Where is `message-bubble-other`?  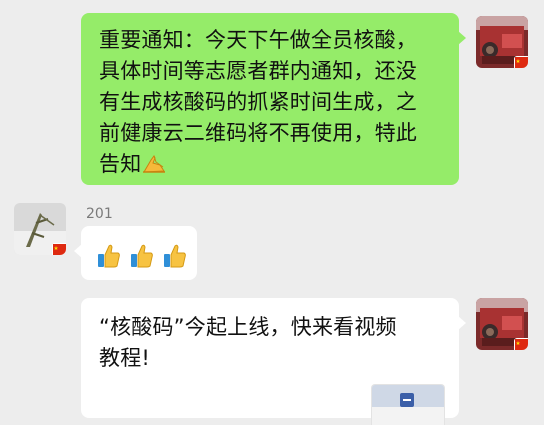 message-bubble-other is located at coordinates (135, 253).